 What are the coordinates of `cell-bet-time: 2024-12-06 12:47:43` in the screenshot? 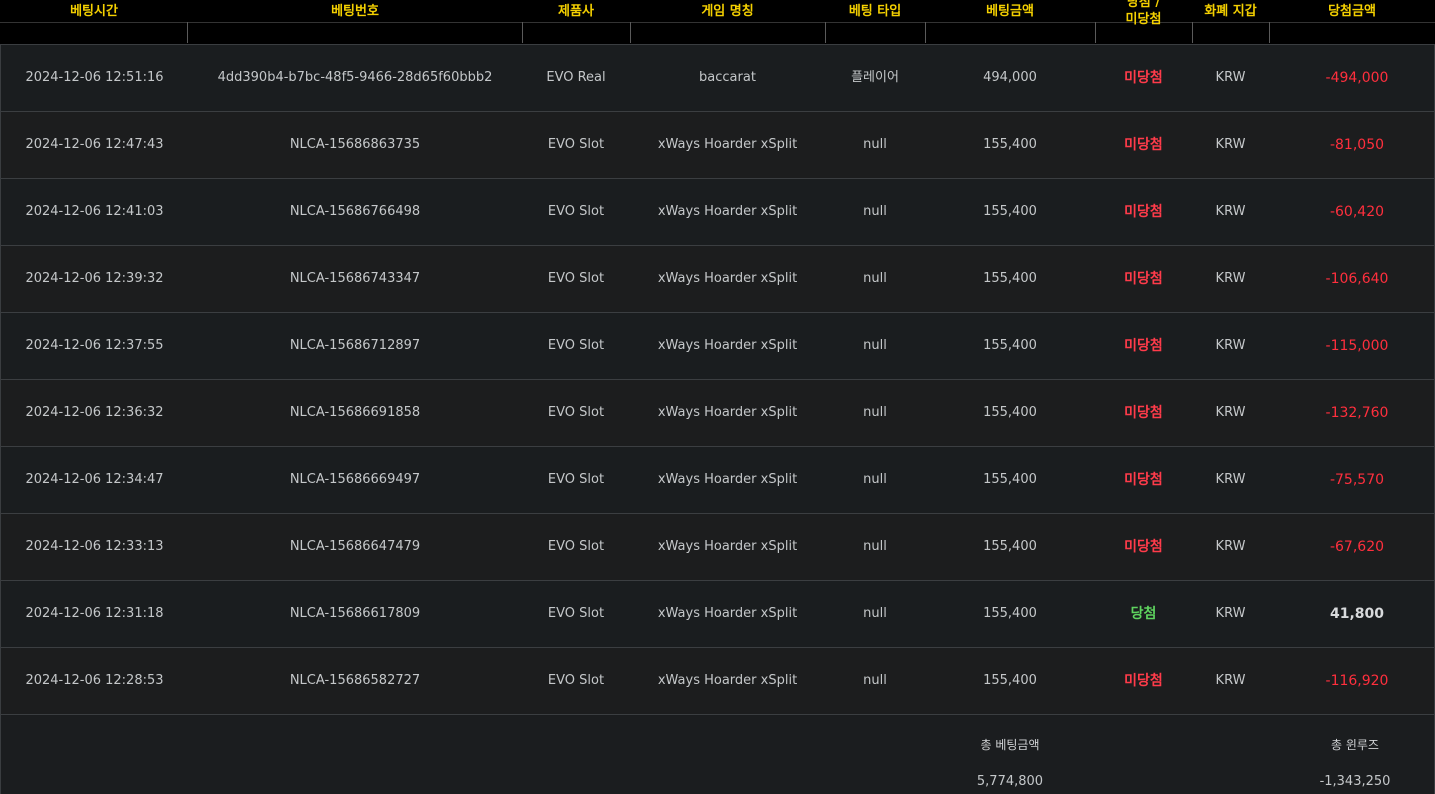 It's located at (94, 144).